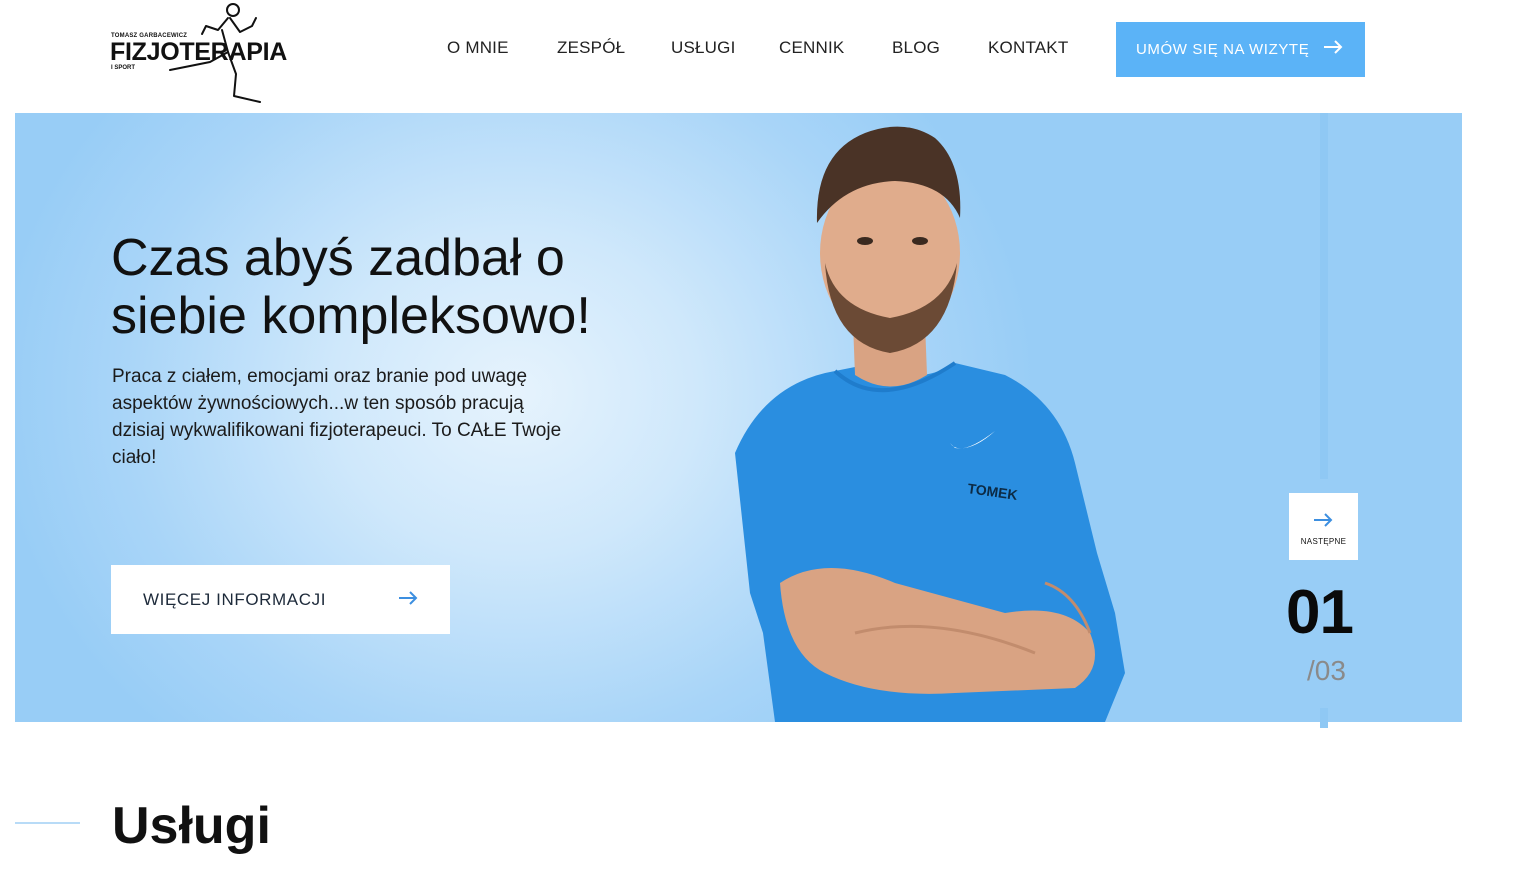 This screenshot has width=1534, height=890. Describe the element at coordinates (191, 826) in the screenshot. I see `services-section-title: Usługi` at that location.